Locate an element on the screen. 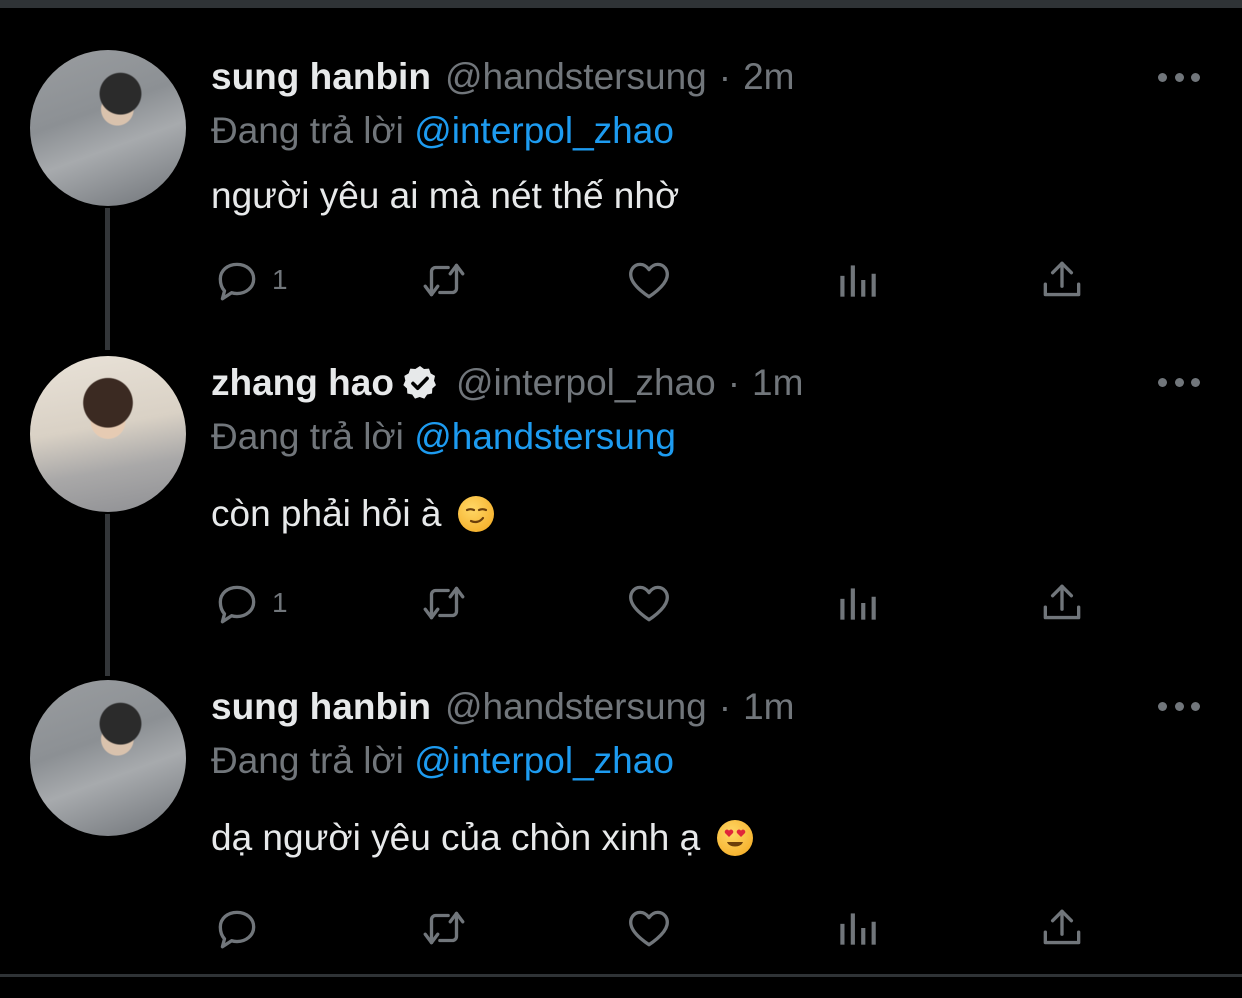  like-button is located at coordinates (649, 928).